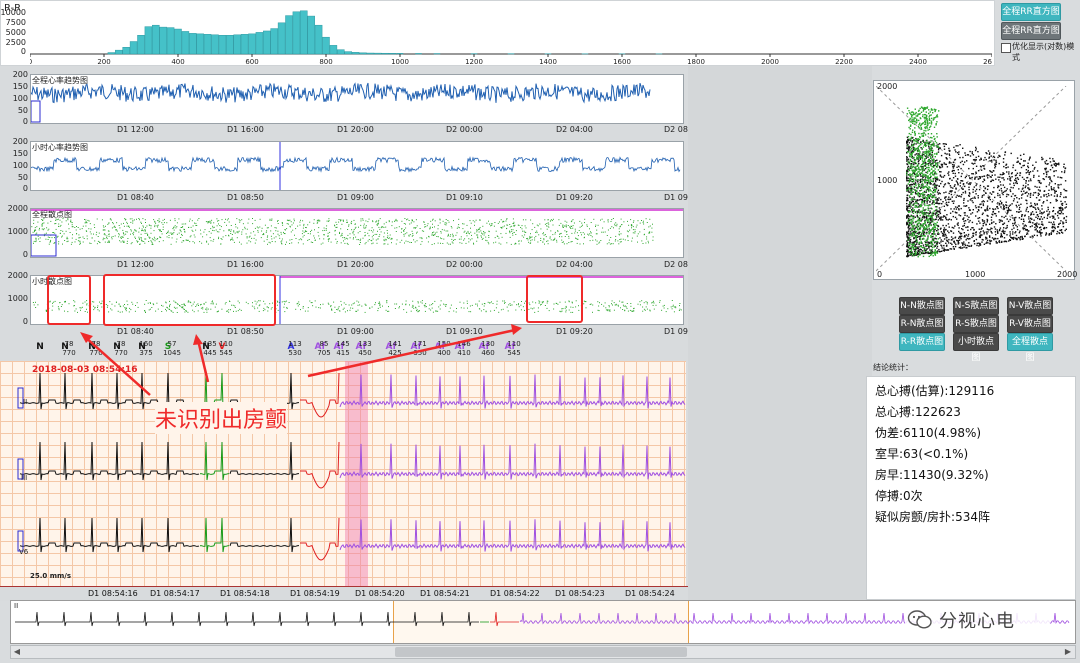 This screenshot has width=1080, height=663. What do you see at coordinates (1031, 31) in the screenshot?
I see `full-rr-histogram-button-2: 全程RR直方图` at bounding box center [1031, 31].